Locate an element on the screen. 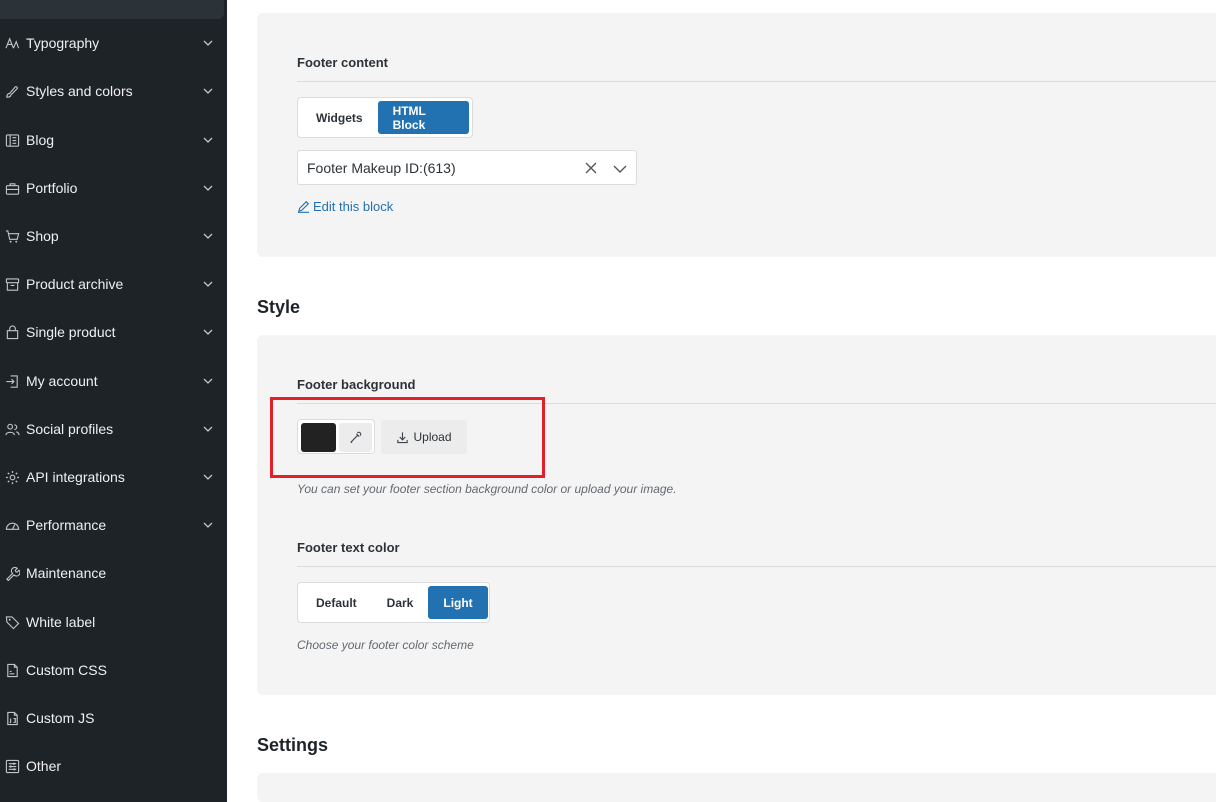 This screenshot has height=802, width=1216. sidebar-item-portfolio: Portfolio is located at coordinates (113, 188).